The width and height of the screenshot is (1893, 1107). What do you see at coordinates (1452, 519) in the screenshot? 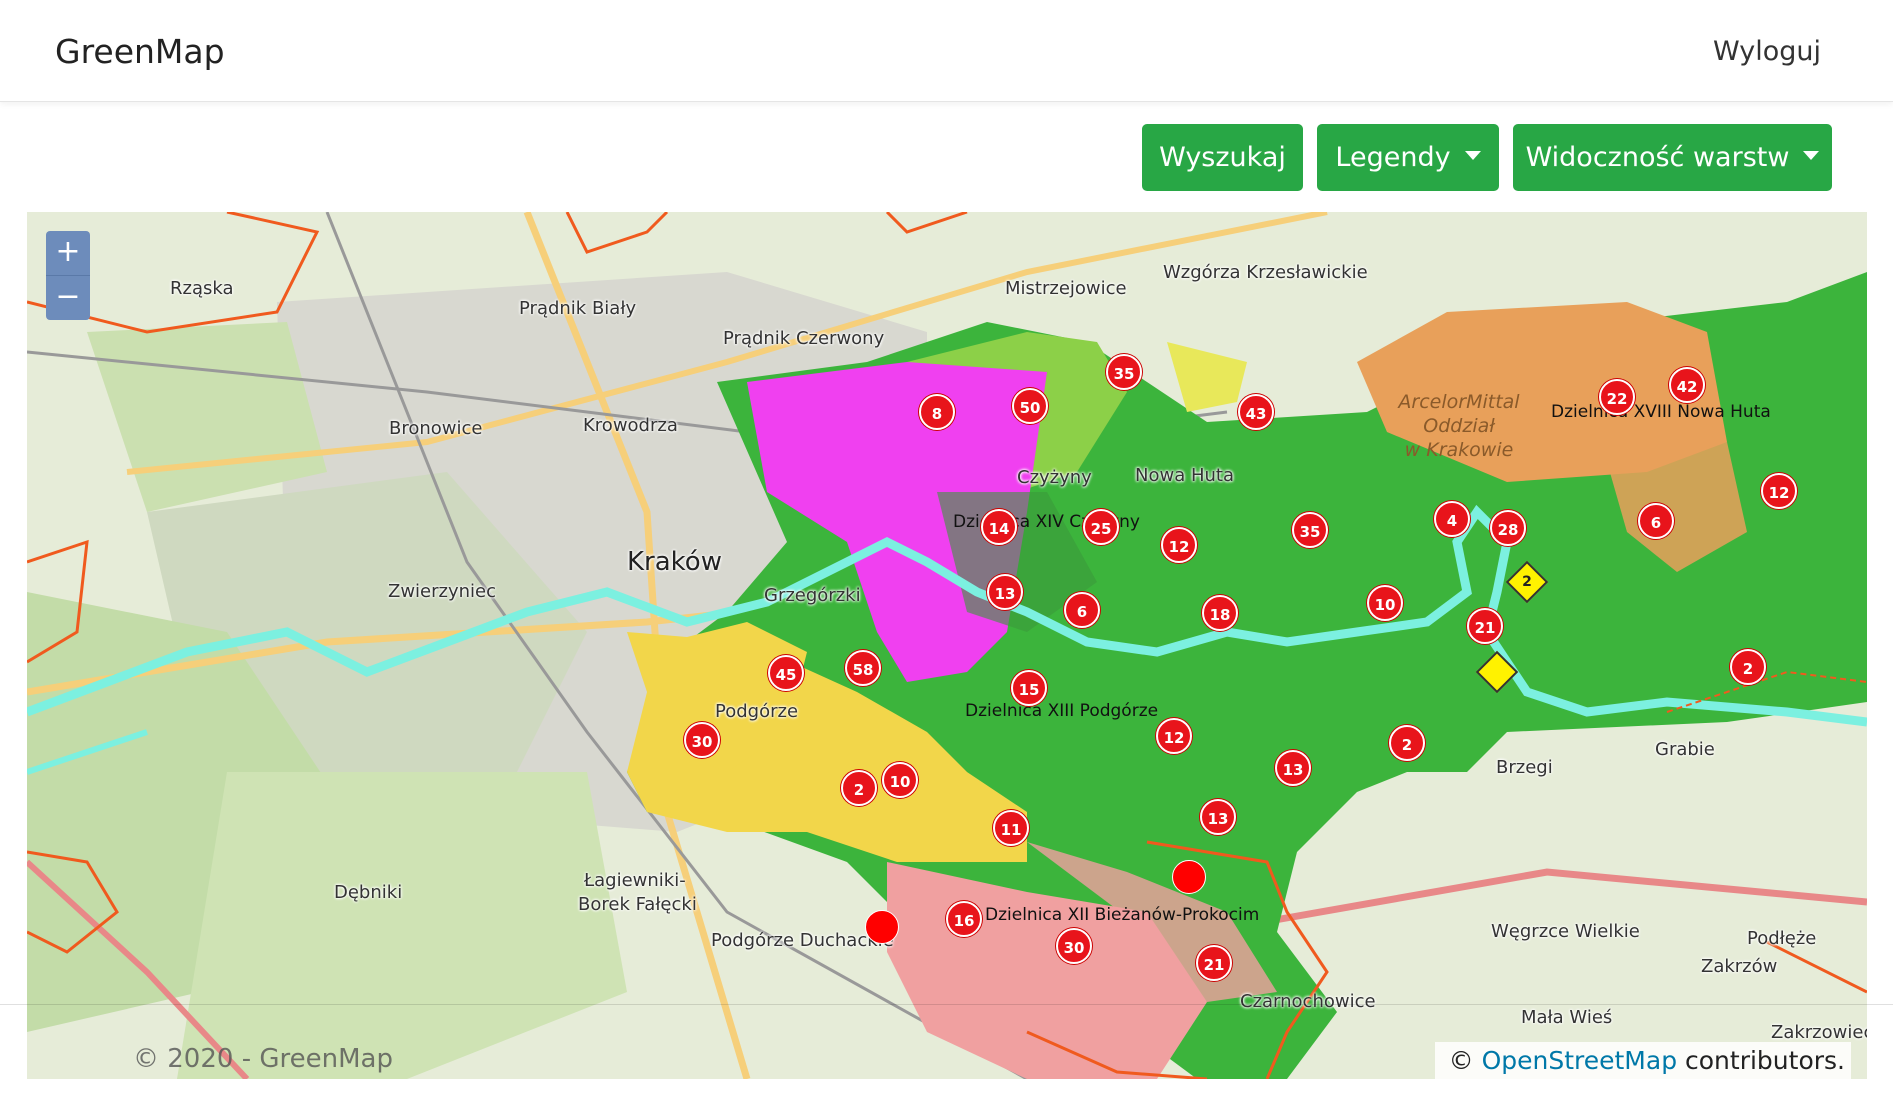
I see `cluster-marker: 4` at bounding box center [1452, 519].